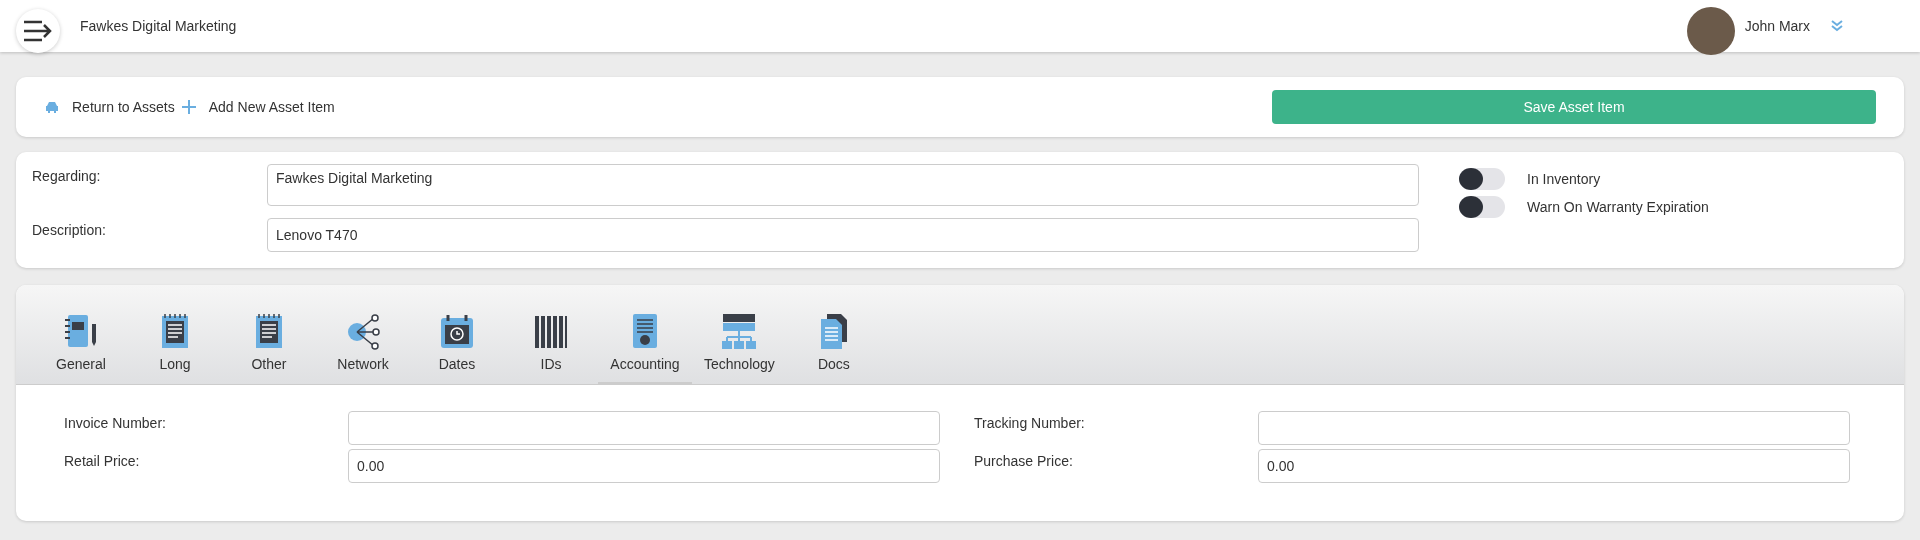 The image size is (1920, 540). What do you see at coordinates (1710, 31) in the screenshot?
I see `avatar` at bounding box center [1710, 31].